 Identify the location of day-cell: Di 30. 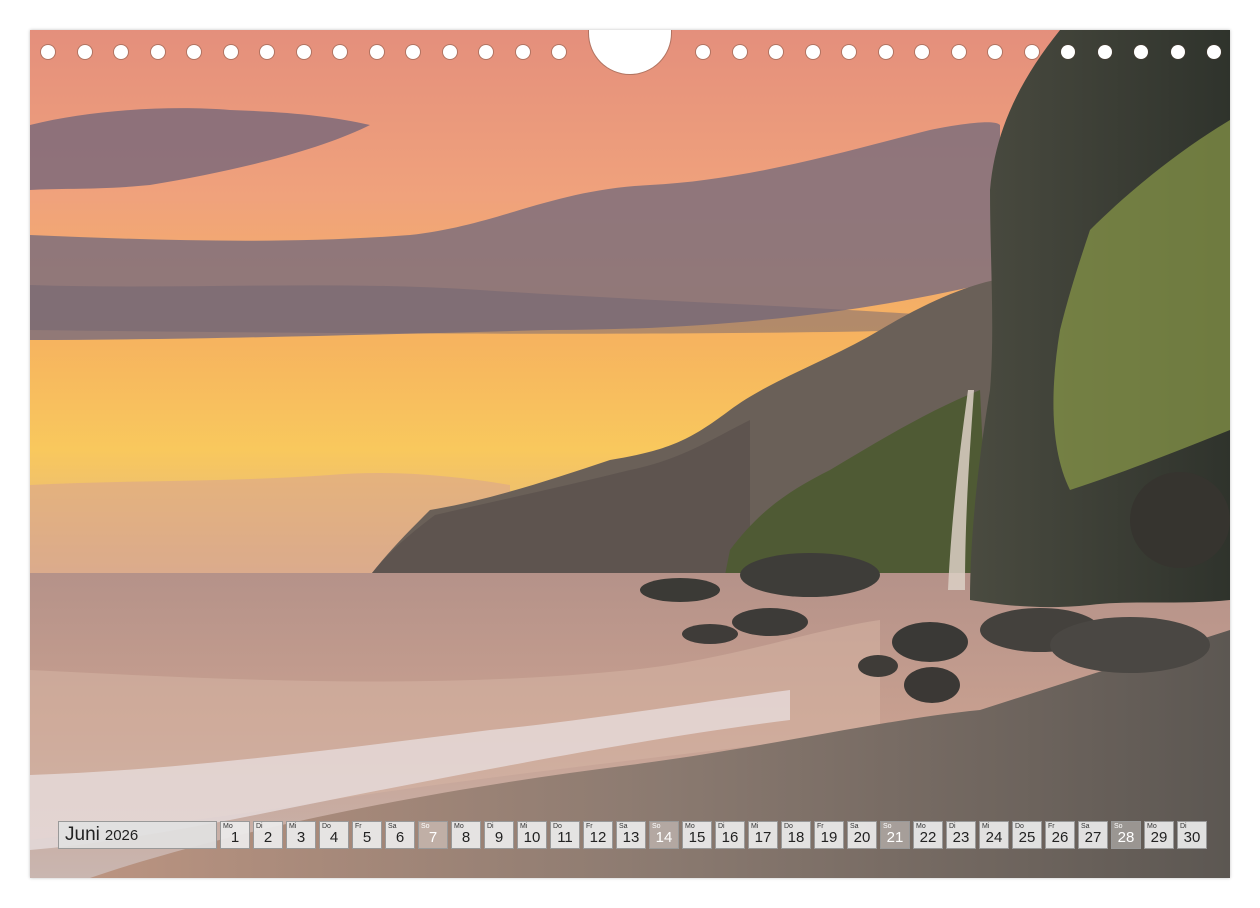
(1192, 835).